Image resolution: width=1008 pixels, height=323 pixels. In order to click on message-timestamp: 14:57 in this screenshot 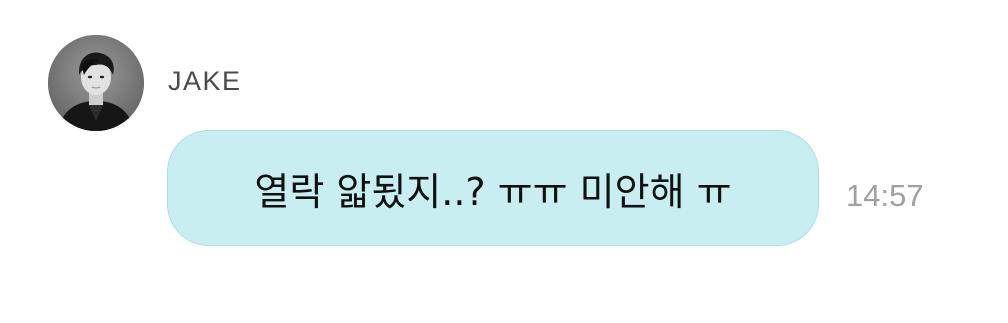, I will do `click(885, 195)`.